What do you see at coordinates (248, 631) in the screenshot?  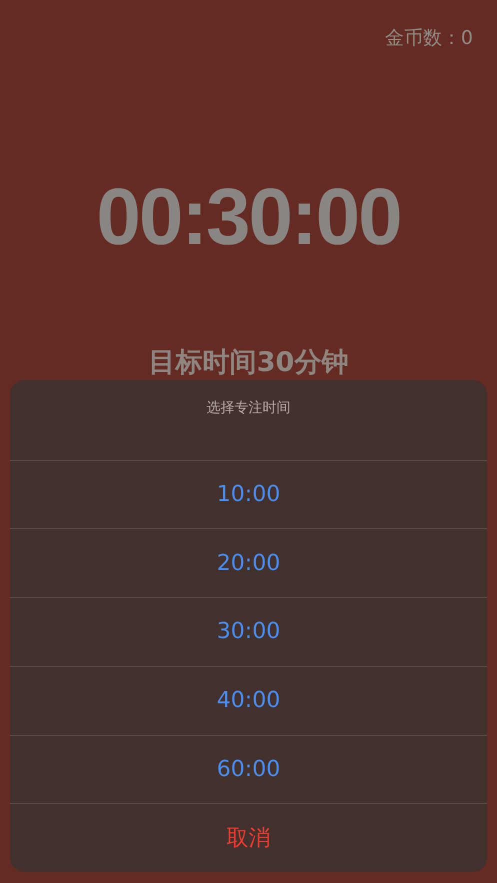 I see `time-option: 30:00` at bounding box center [248, 631].